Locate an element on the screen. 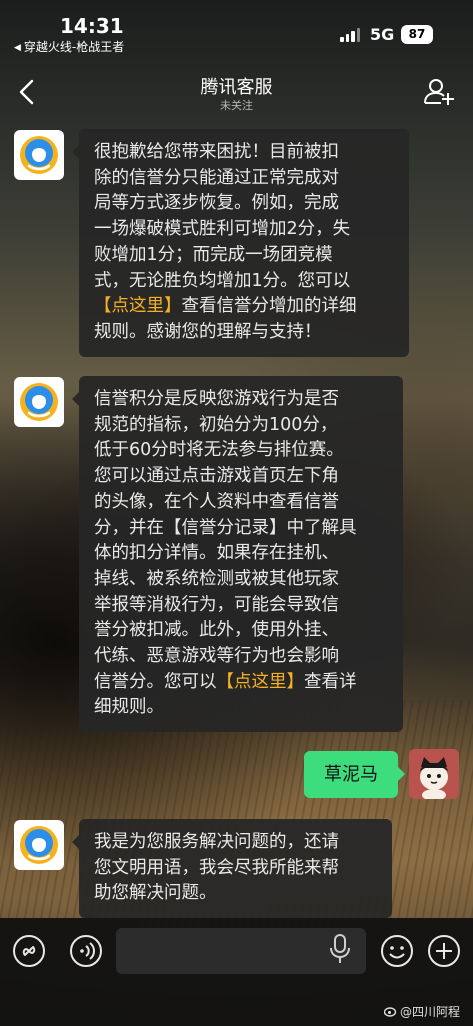 Image resolution: width=473 pixels, height=1026 pixels. message-text: 式，无论胜负均增加1分。您可以 is located at coordinates (222, 280).